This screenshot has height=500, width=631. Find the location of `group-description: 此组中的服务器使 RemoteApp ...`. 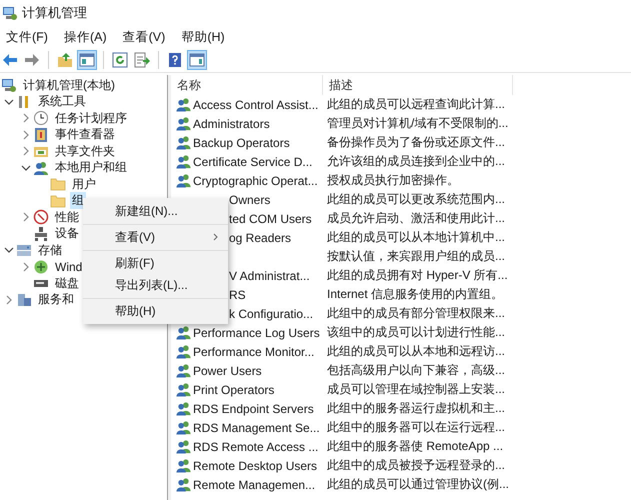

group-description: 此组中的服务器使 RemoteApp ... is located at coordinates (415, 446).